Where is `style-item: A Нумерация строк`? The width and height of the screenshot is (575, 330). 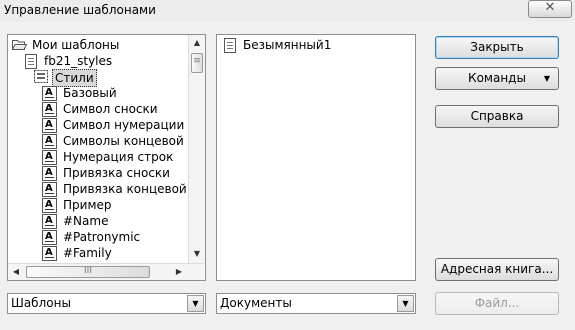 style-item: A Нумерация строк is located at coordinates (115, 157).